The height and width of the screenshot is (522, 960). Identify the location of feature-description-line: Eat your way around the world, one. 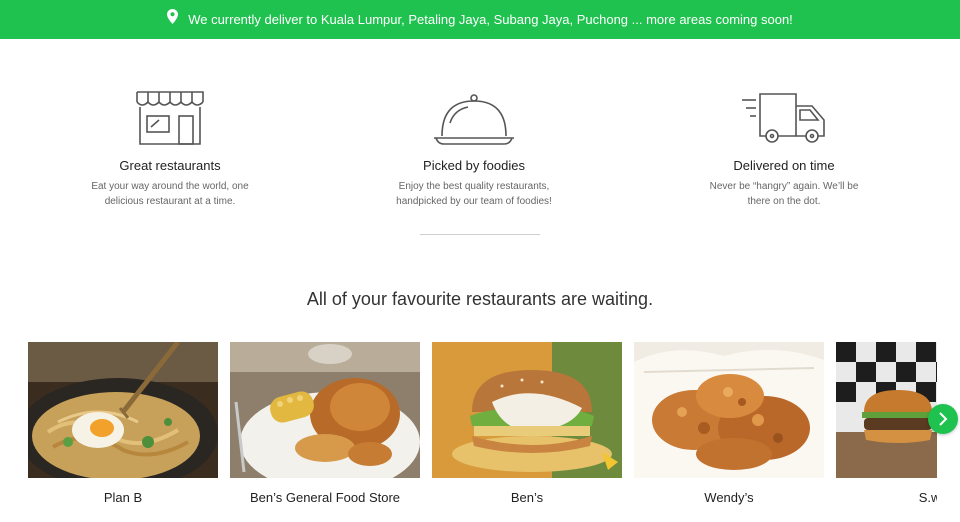
(170, 186).